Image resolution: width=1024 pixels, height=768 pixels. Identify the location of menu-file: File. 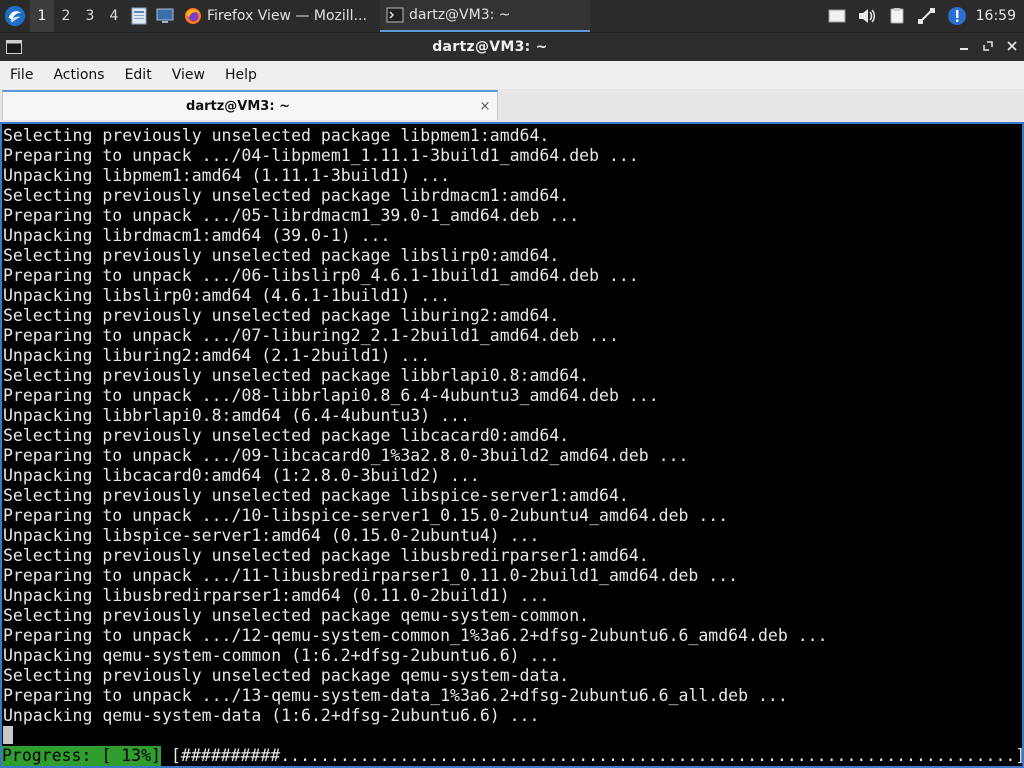
(21, 75).